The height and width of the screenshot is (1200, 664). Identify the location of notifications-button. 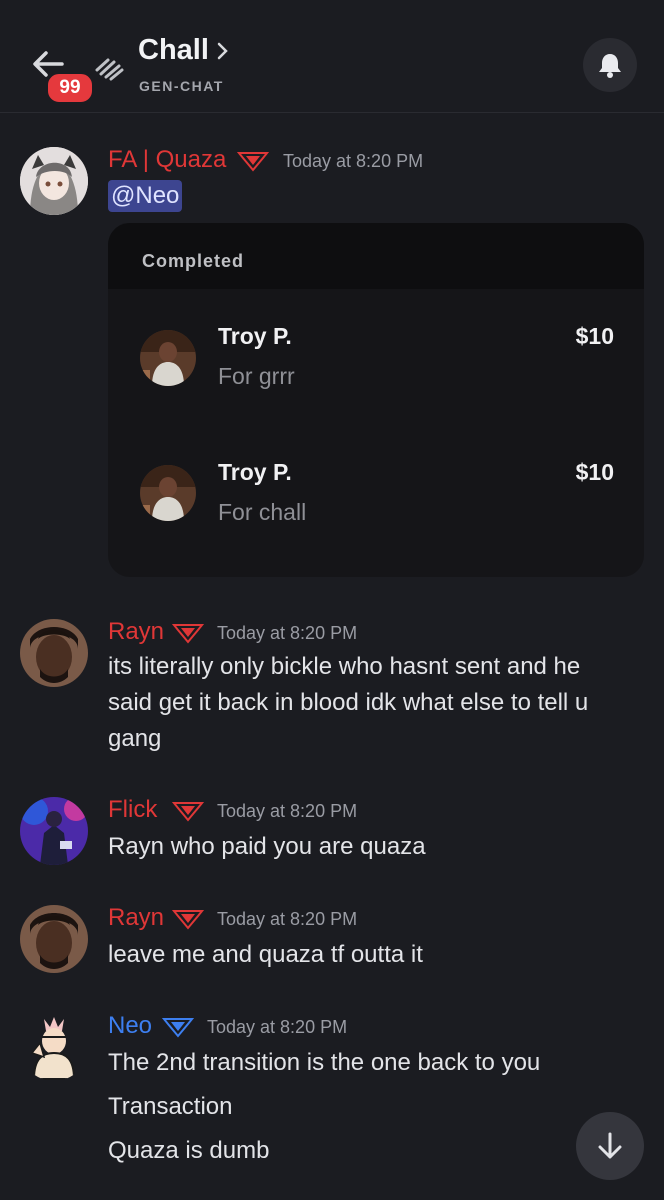
(610, 65).